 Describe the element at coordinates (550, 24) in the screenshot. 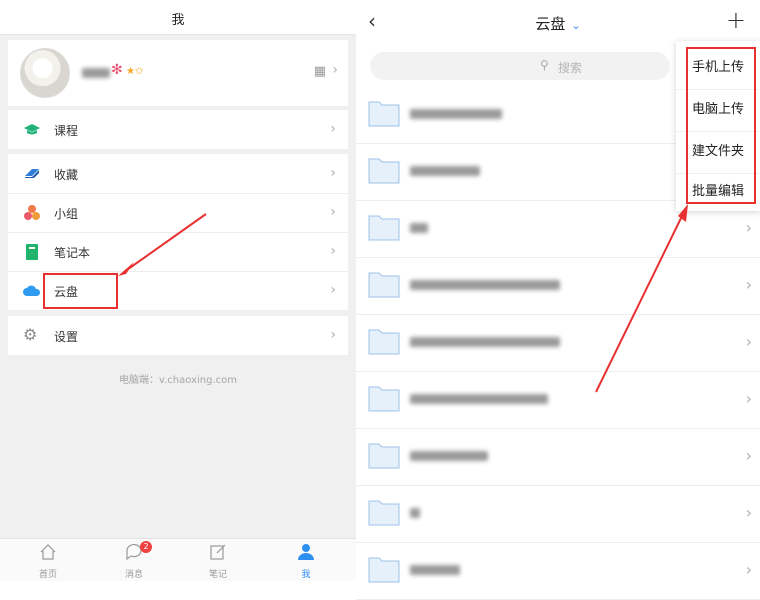

I see `page-title: 云盘` at that location.